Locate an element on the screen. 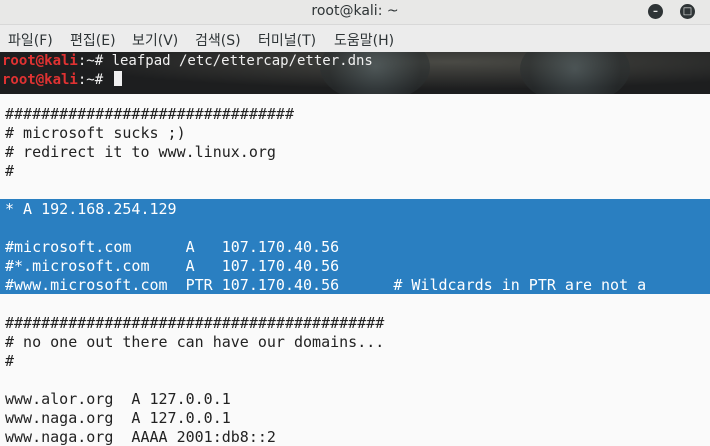 This screenshot has height=446, width=710. window-titlebar: root@kali: ~ – □ is located at coordinates (355, 12).